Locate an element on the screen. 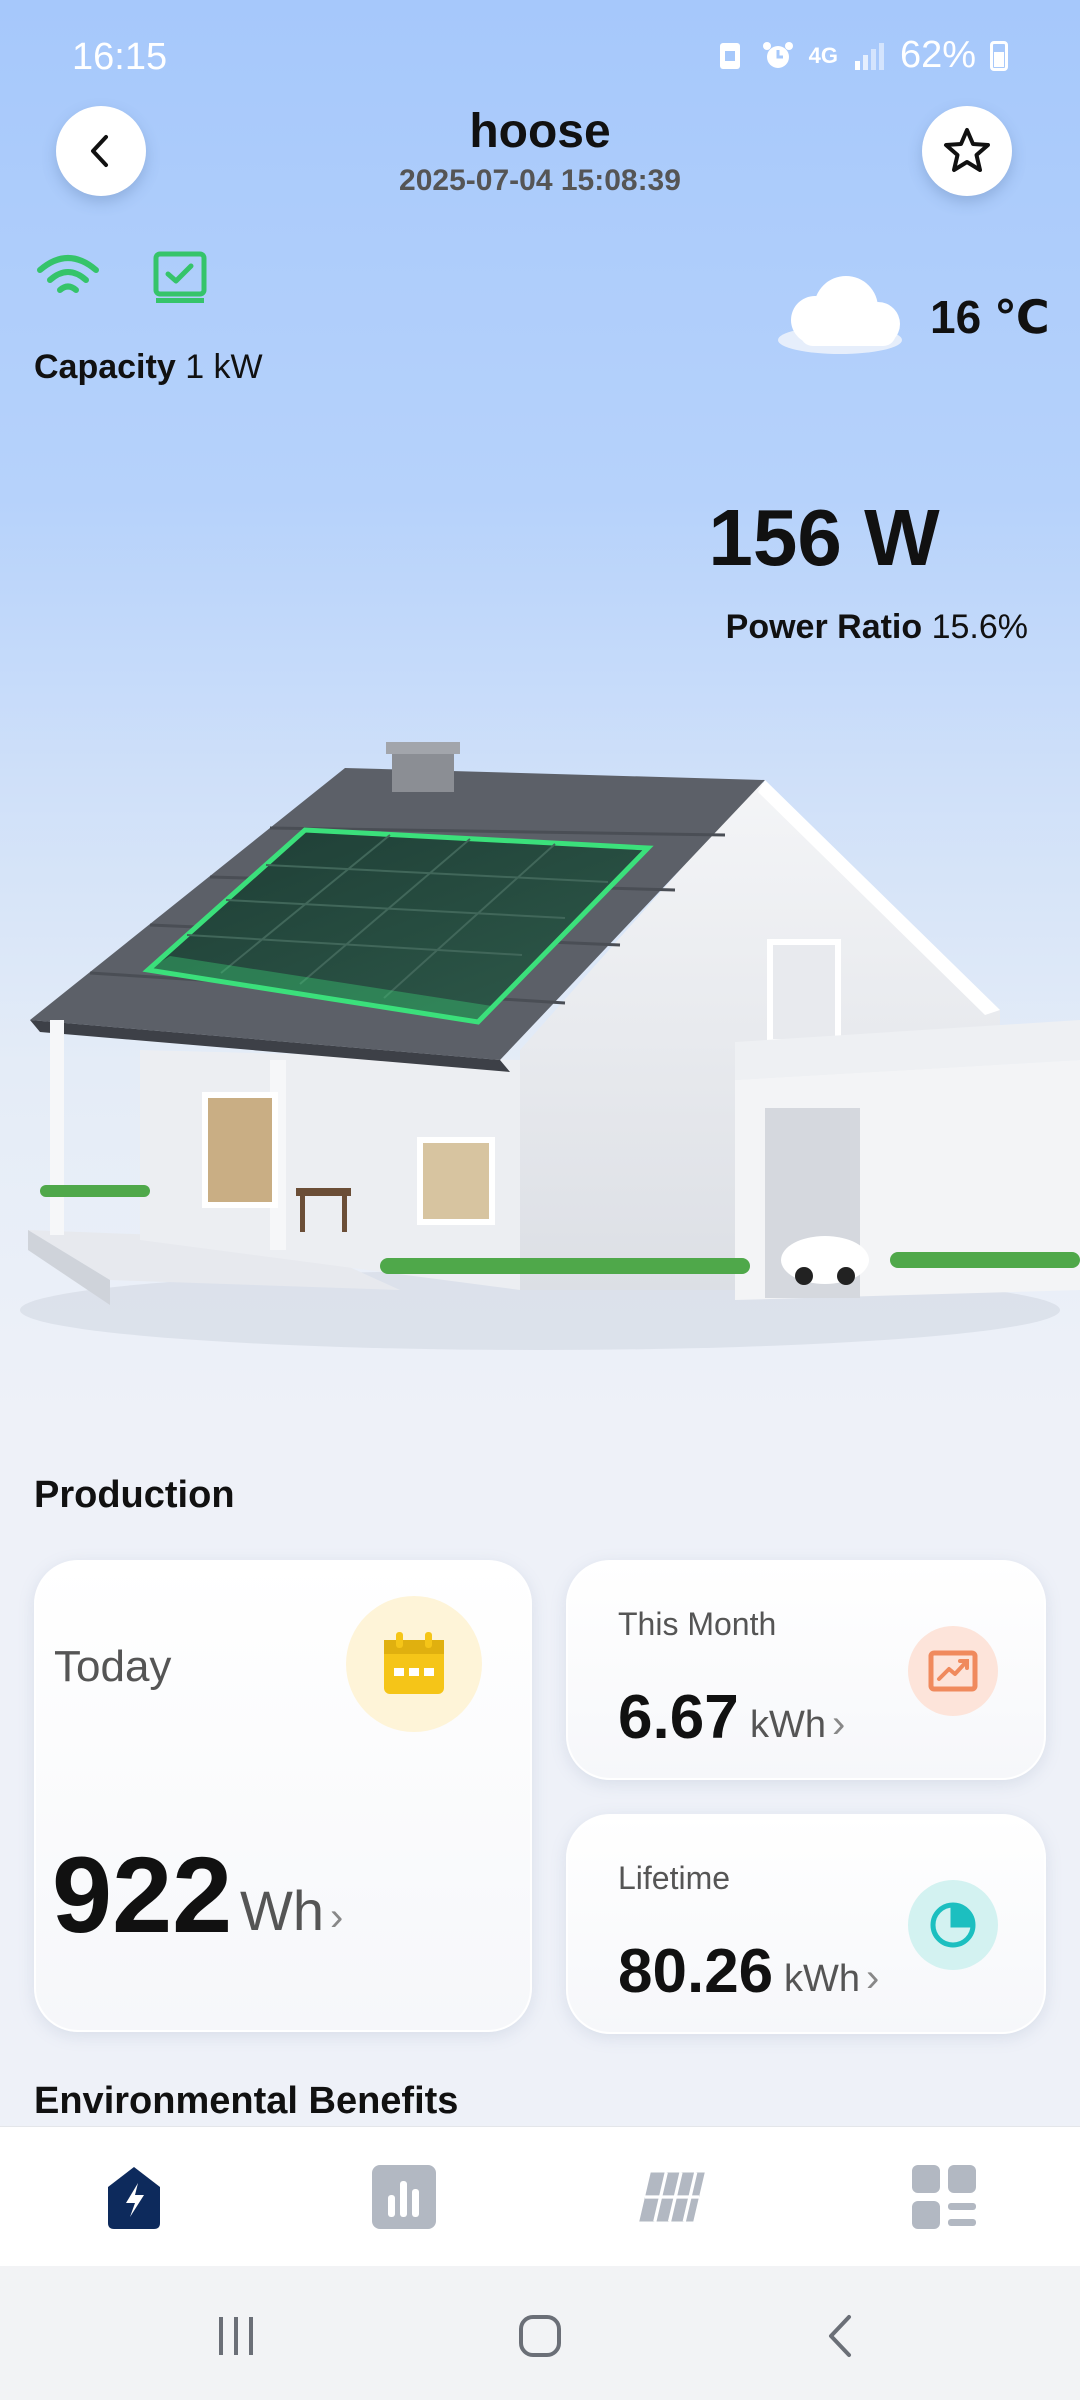 This screenshot has height=2400, width=1080. bar-chart-icon is located at coordinates (404, 2197).